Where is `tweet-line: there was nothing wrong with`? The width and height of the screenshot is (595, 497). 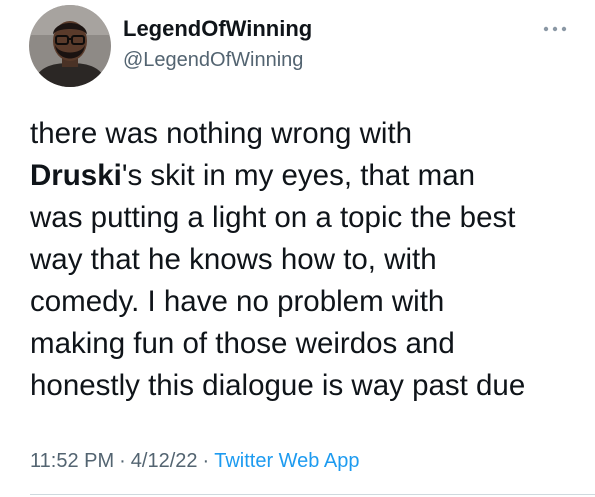 tweet-line: there was nothing wrong with is located at coordinates (302, 134).